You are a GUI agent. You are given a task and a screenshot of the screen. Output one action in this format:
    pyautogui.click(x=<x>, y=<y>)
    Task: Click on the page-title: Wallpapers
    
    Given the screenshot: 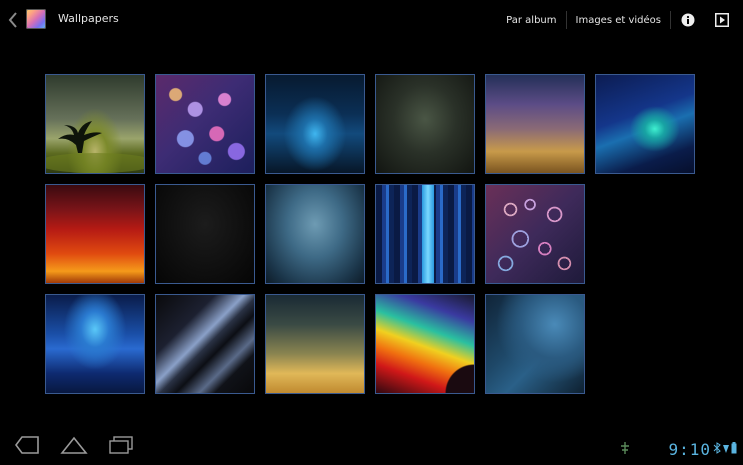 What is the action you would take?
    pyautogui.click(x=88, y=18)
    